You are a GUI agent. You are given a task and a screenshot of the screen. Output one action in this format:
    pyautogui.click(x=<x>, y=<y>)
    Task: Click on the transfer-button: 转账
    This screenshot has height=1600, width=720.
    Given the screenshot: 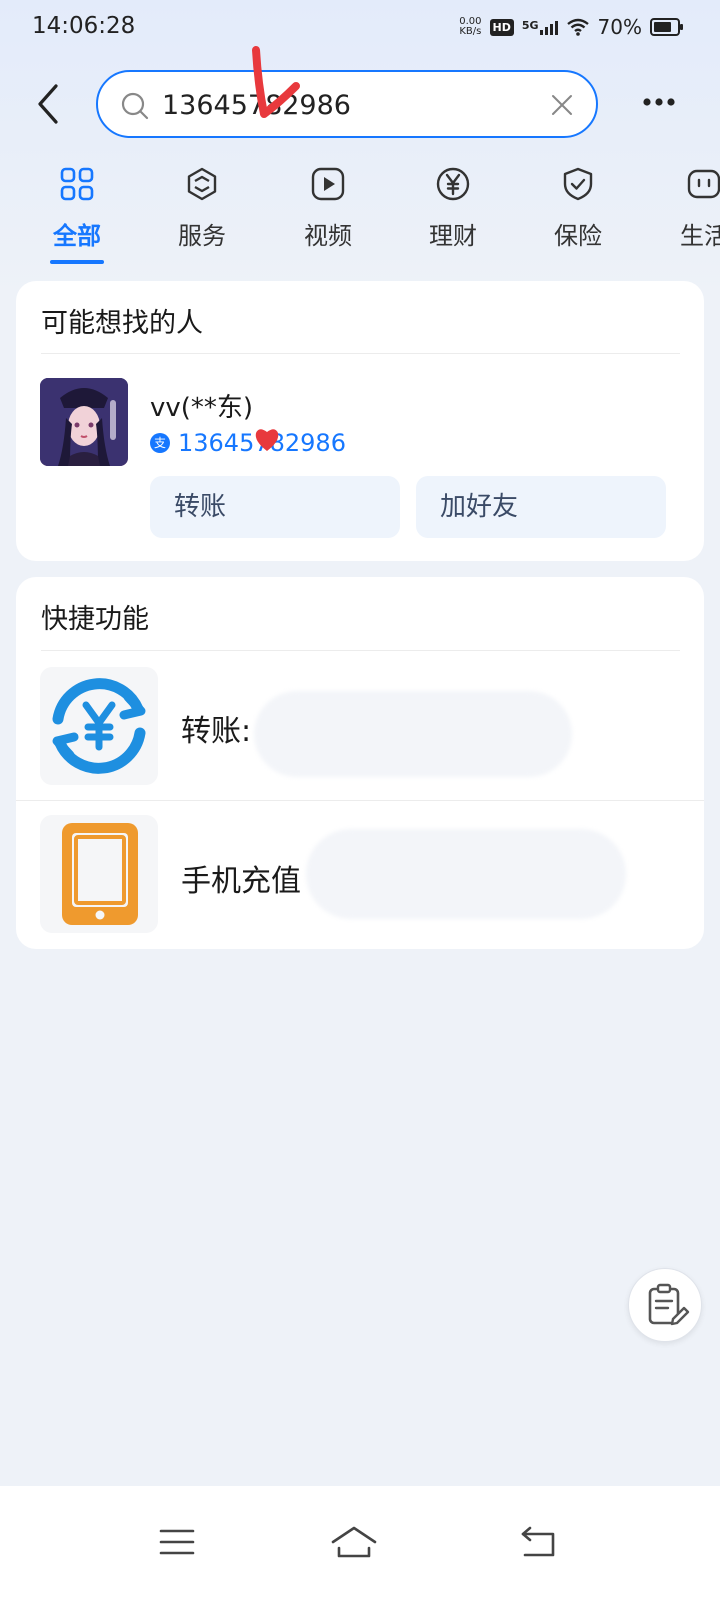 What is the action you would take?
    pyautogui.click(x=275, y=507)
    